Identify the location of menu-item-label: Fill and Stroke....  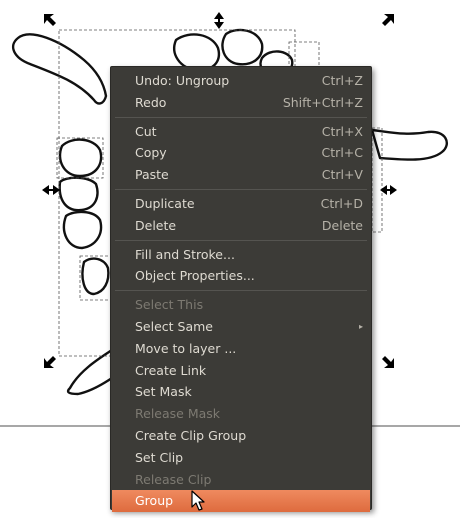
(185, 254).